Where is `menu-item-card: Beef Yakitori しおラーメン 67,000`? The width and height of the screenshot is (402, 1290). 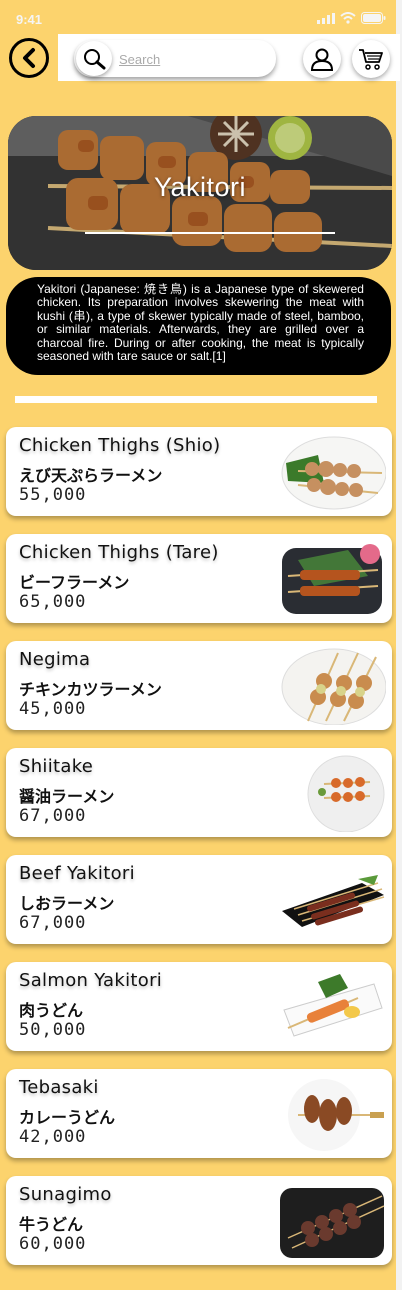
menu-item-card: Beef Yakitori しおラーメン 67,000 is located at coordinates (199, 899).